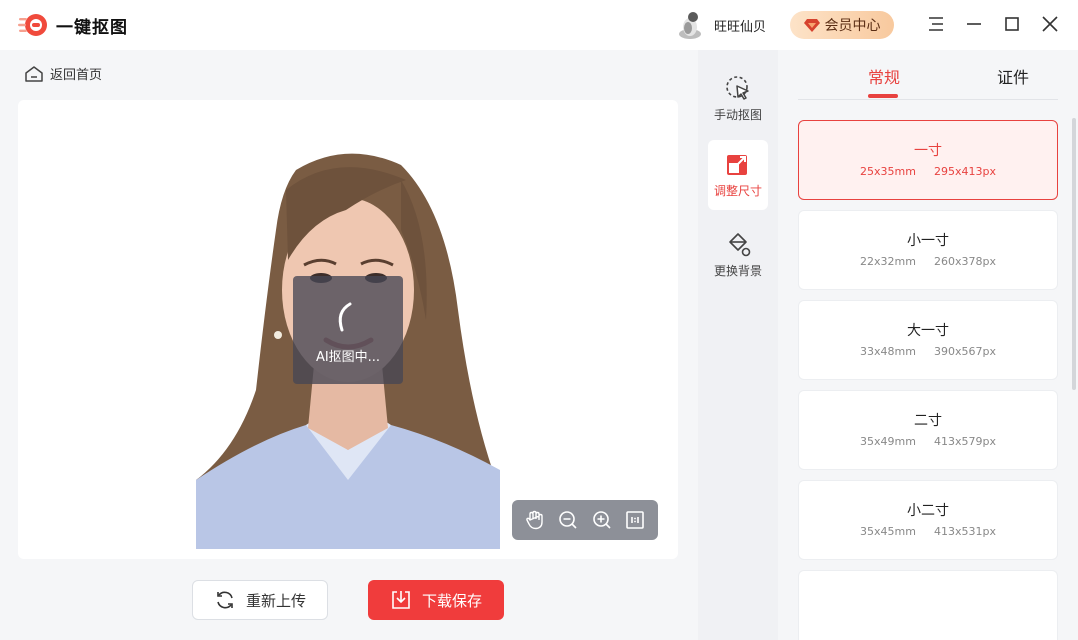  I want to click on size-dimensions: 33x48mm 390x567px, so click(928, 351).